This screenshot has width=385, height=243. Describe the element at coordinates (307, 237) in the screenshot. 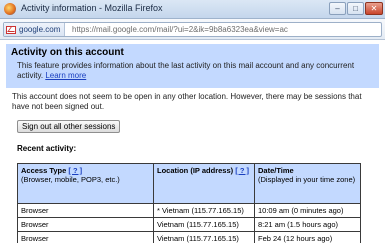

I see `date-time-cell: Feb 24 (12 hours ago)` at that location.